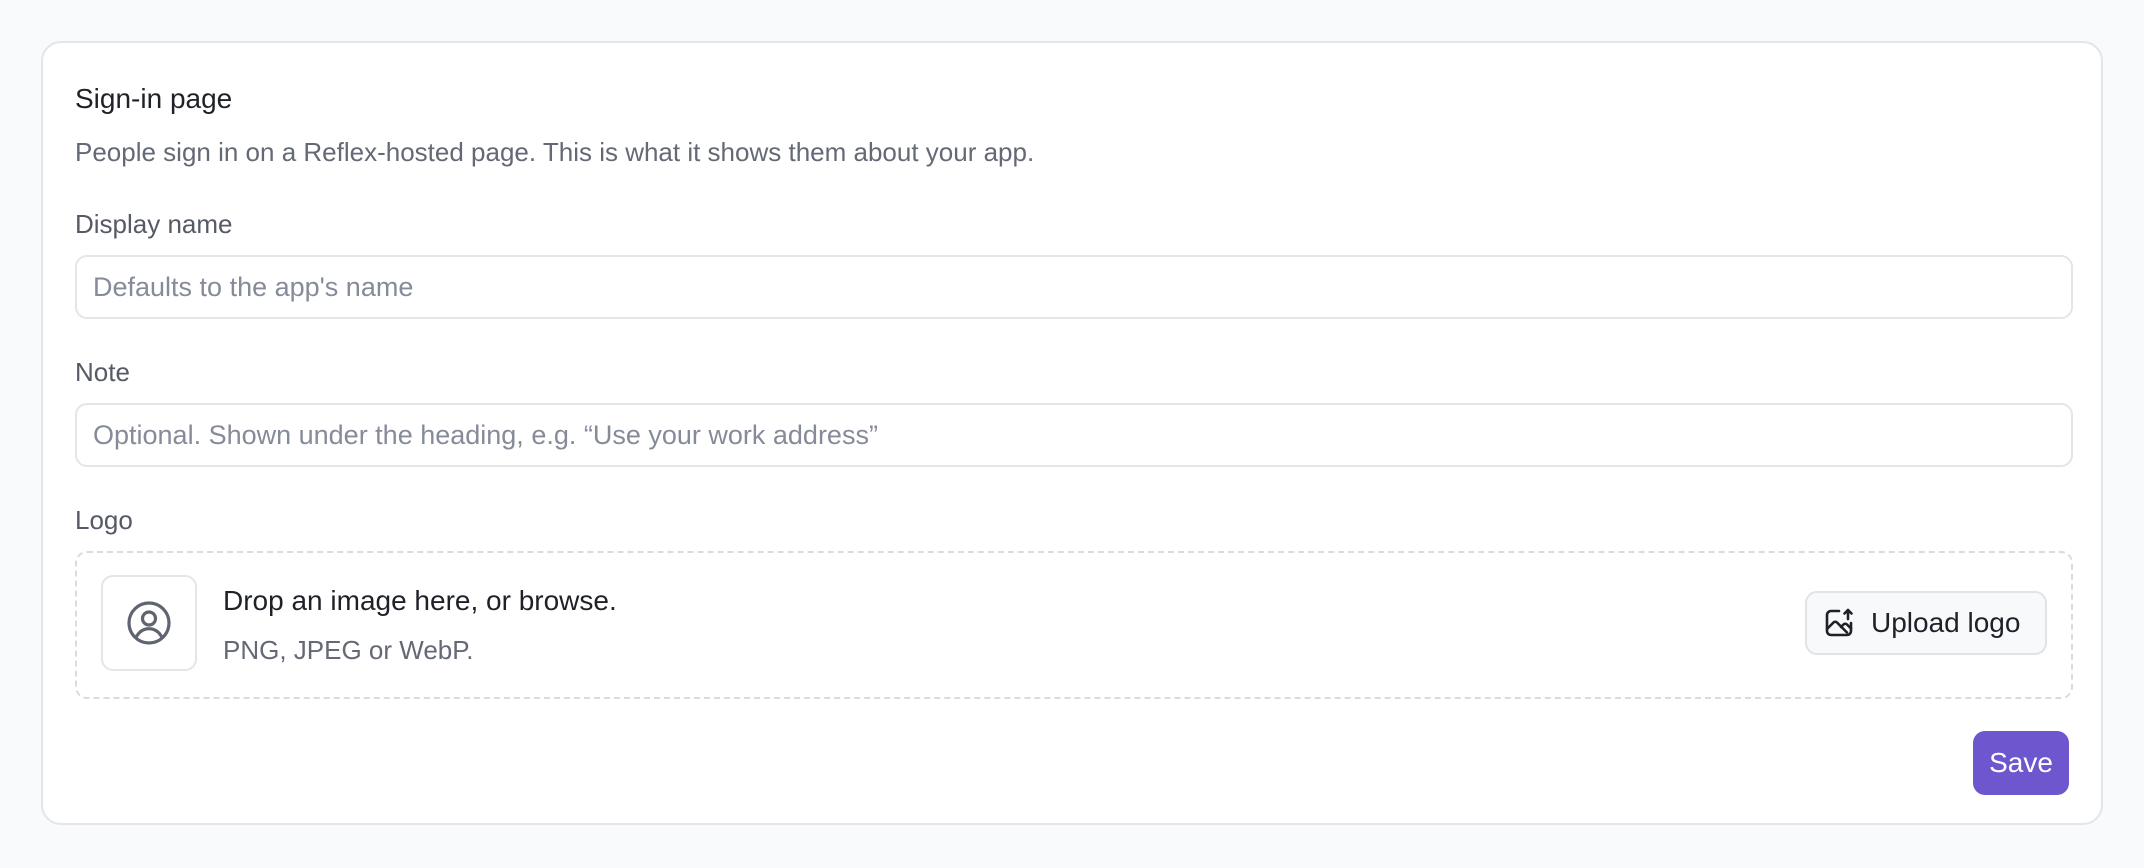 Image resolution: width=2144 pixels, height=868 pixels. I want to click on display-name-input, so click(1074, 287).